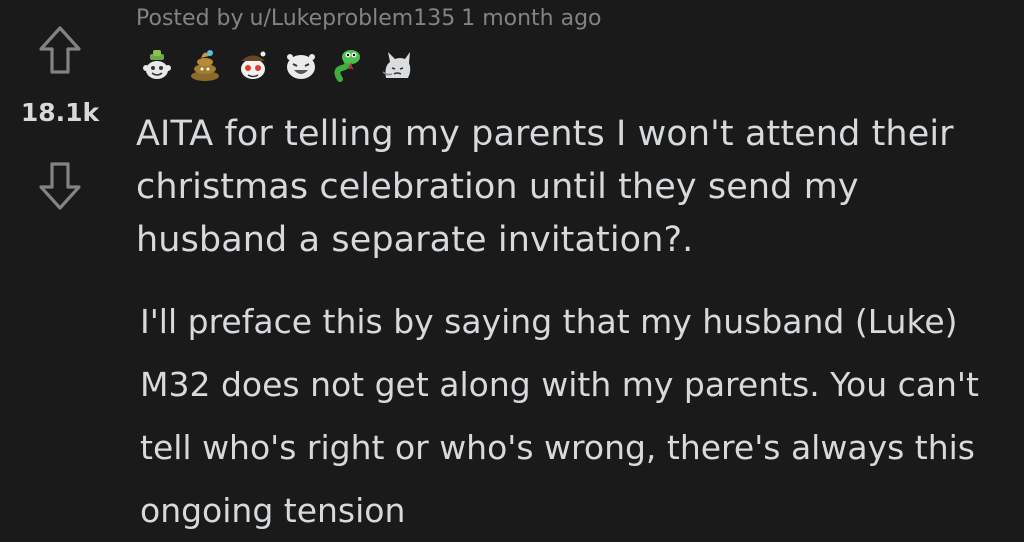  I want to click on wholesome-award-icon, so click(157, 65).